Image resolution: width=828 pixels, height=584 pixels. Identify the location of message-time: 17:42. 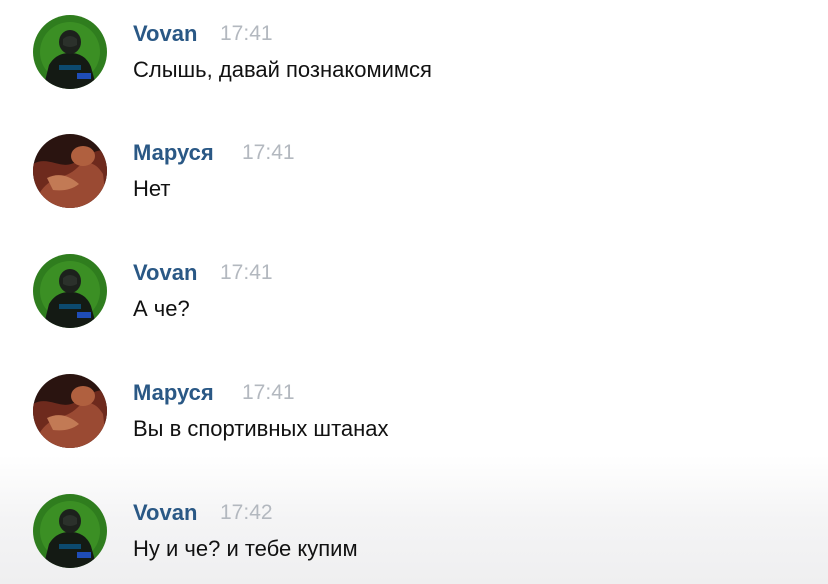
(246, 512).